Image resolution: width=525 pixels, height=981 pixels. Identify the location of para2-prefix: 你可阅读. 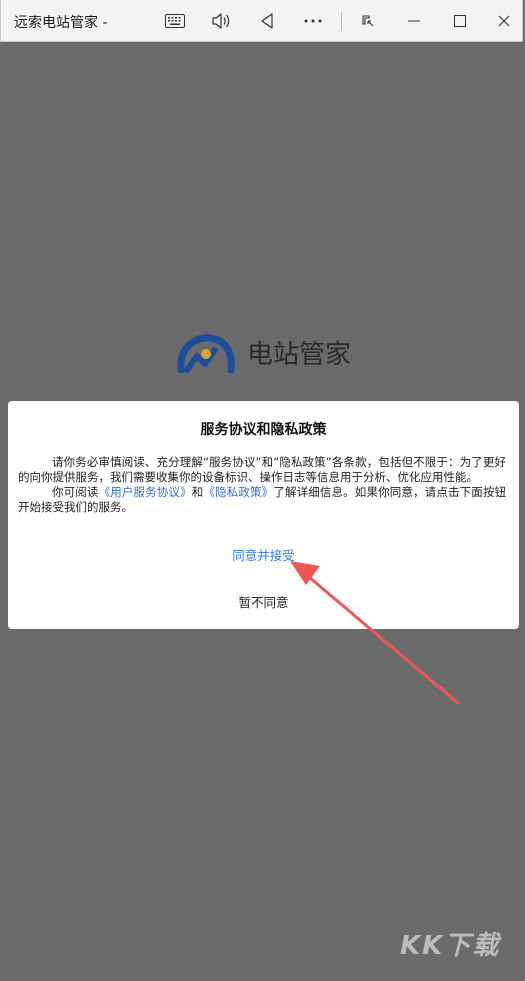
(75, 492).